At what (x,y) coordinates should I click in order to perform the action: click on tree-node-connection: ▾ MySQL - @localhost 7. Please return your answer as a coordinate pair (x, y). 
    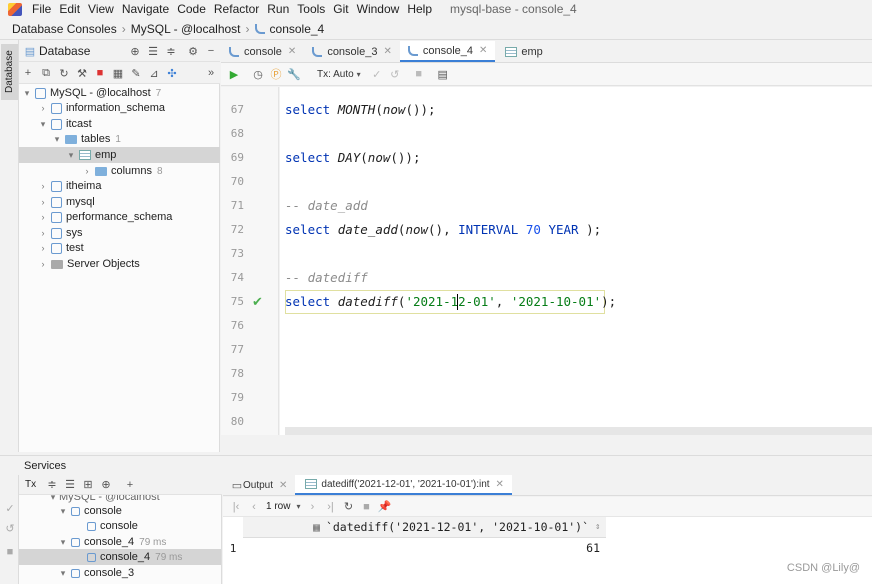
    Looking at the image, I should click on (120, 93).